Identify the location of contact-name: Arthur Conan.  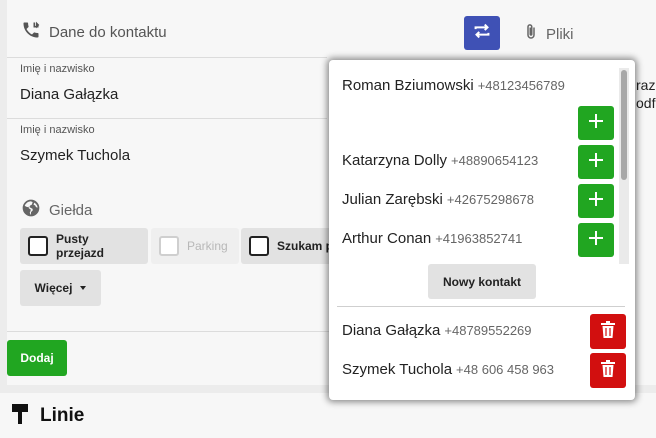
(387, 238).